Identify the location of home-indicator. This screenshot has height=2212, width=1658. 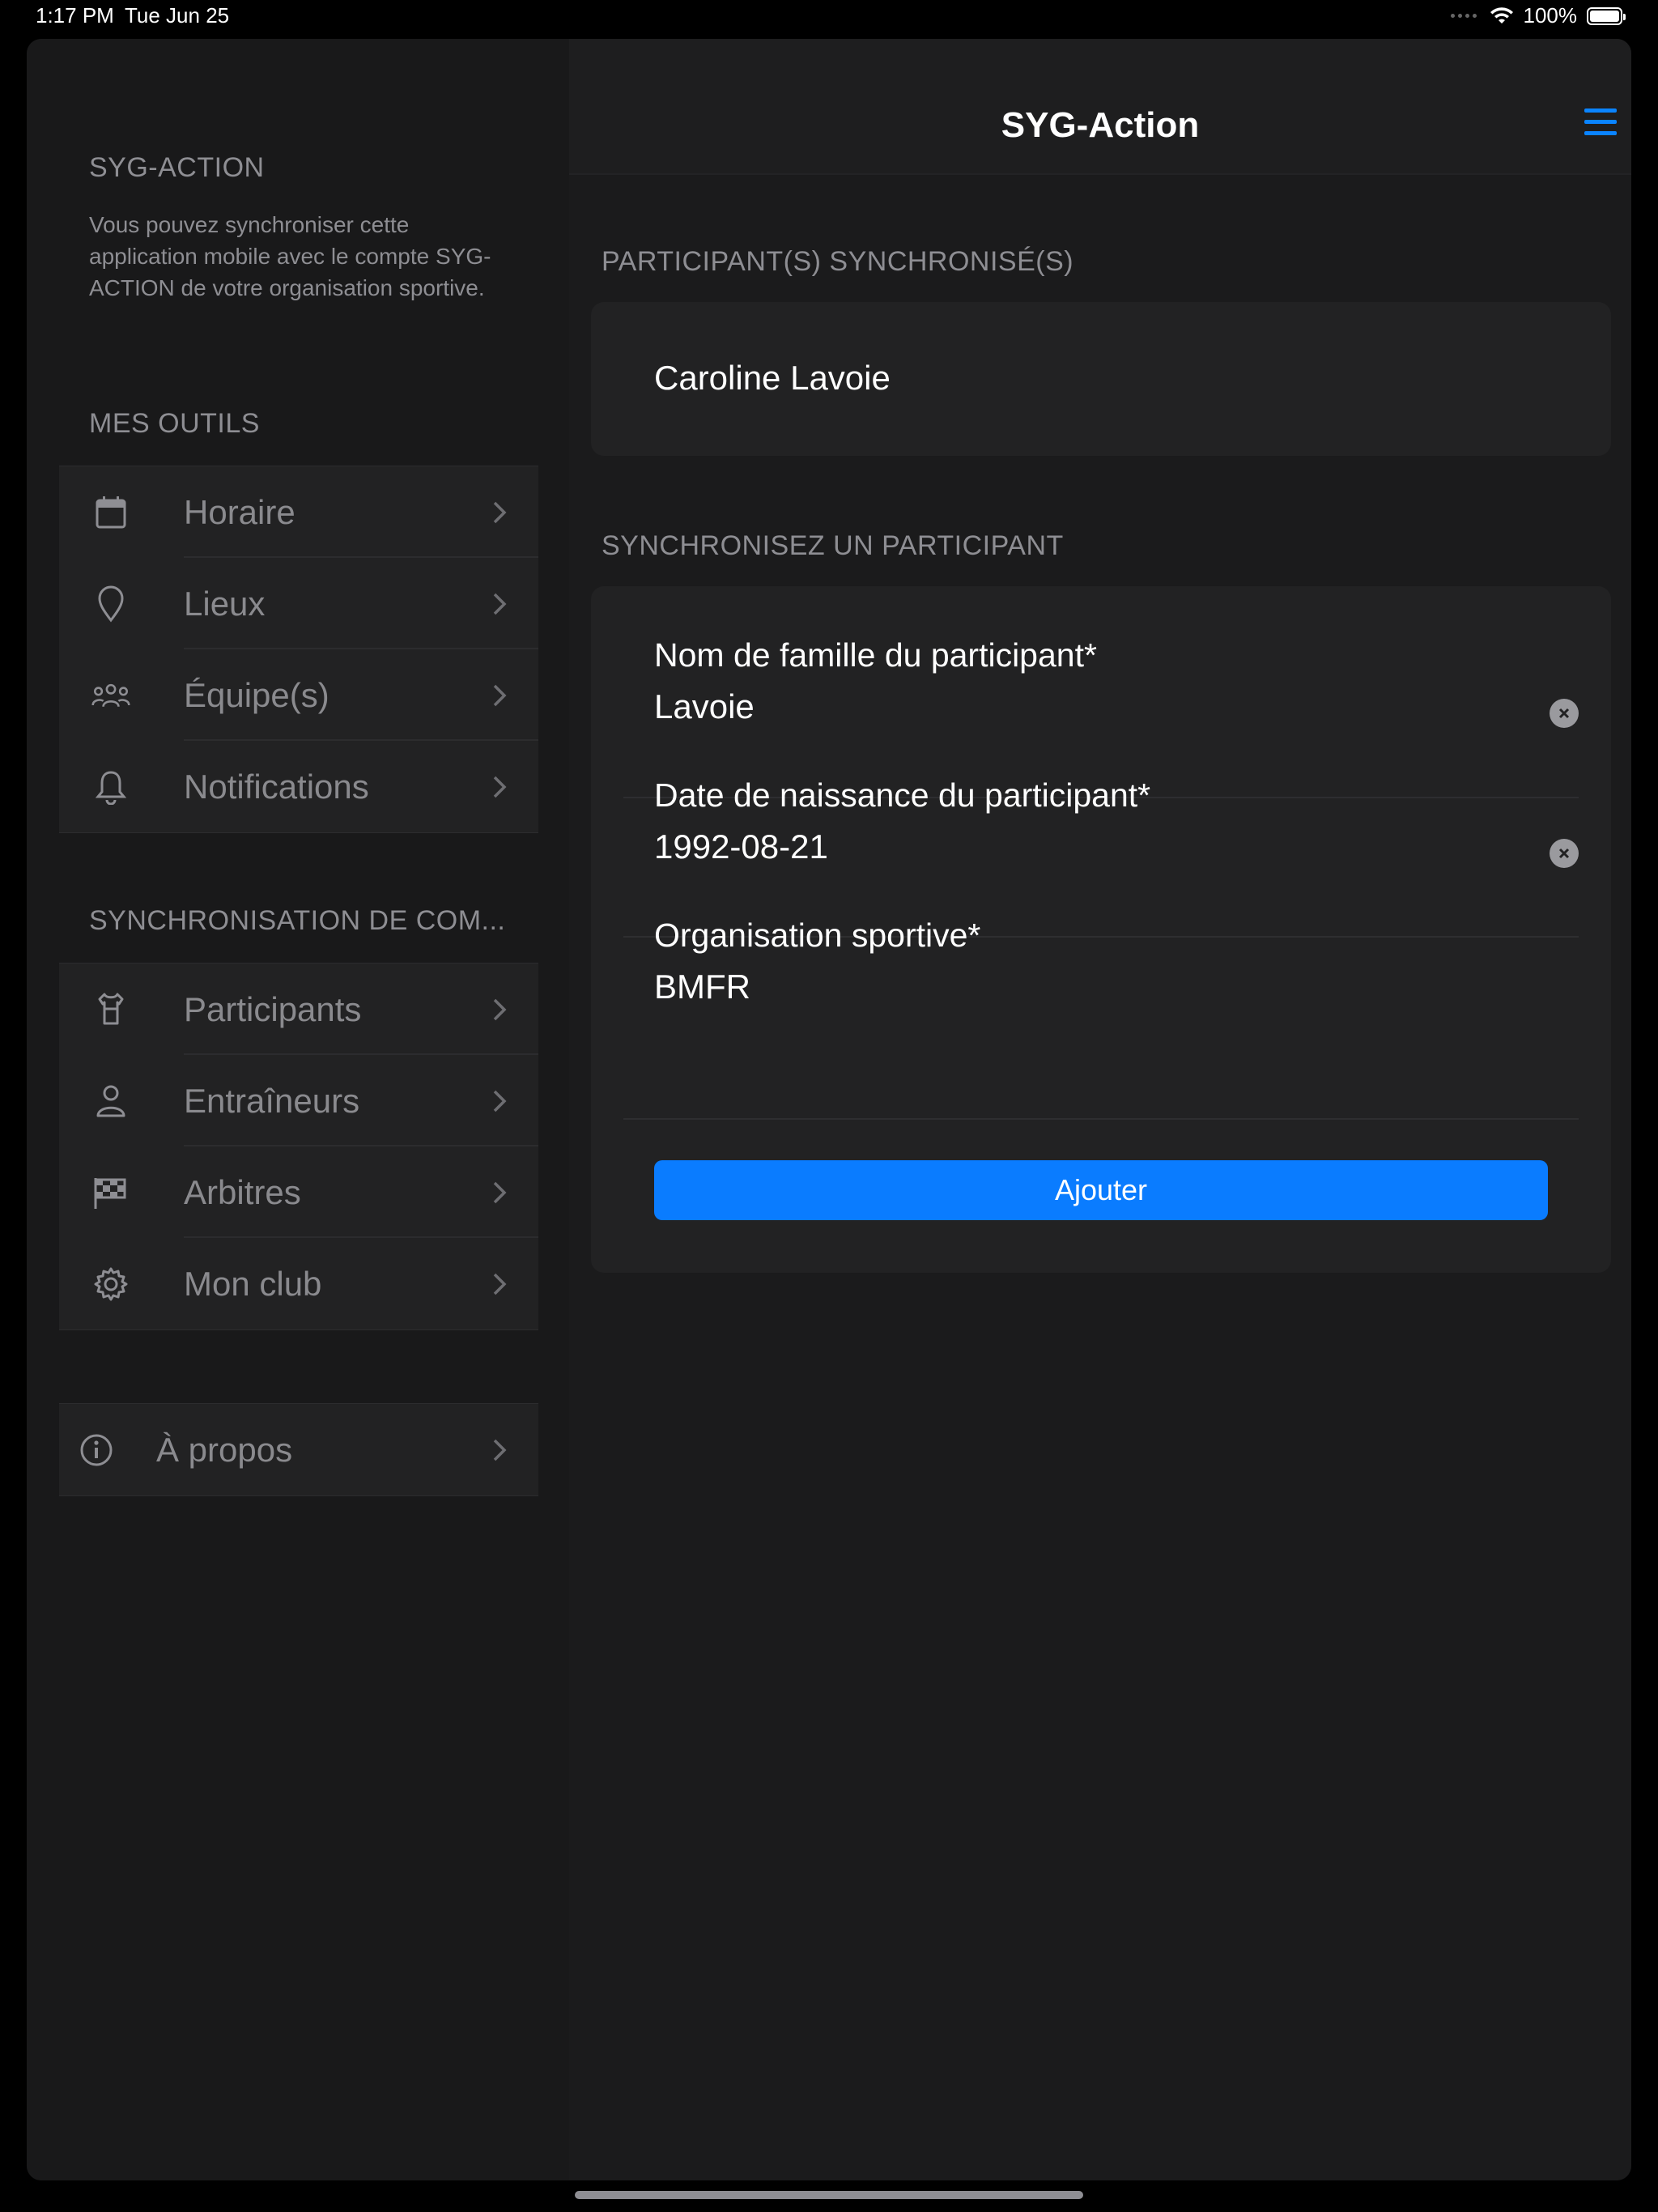
(829, 2195).